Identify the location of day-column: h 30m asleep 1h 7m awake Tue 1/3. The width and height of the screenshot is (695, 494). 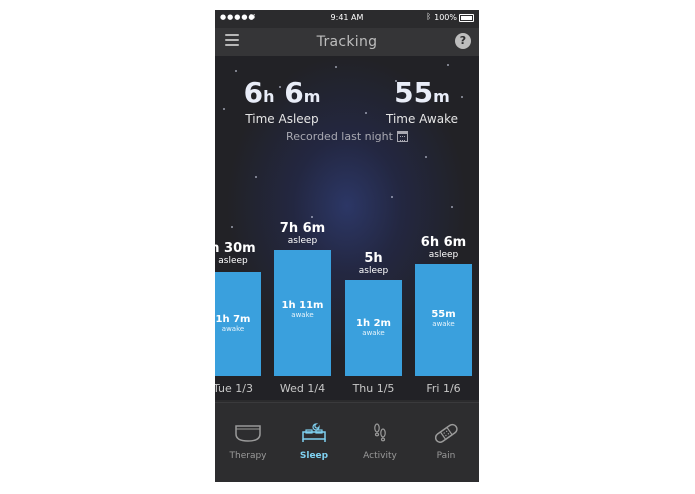
(238, 322).